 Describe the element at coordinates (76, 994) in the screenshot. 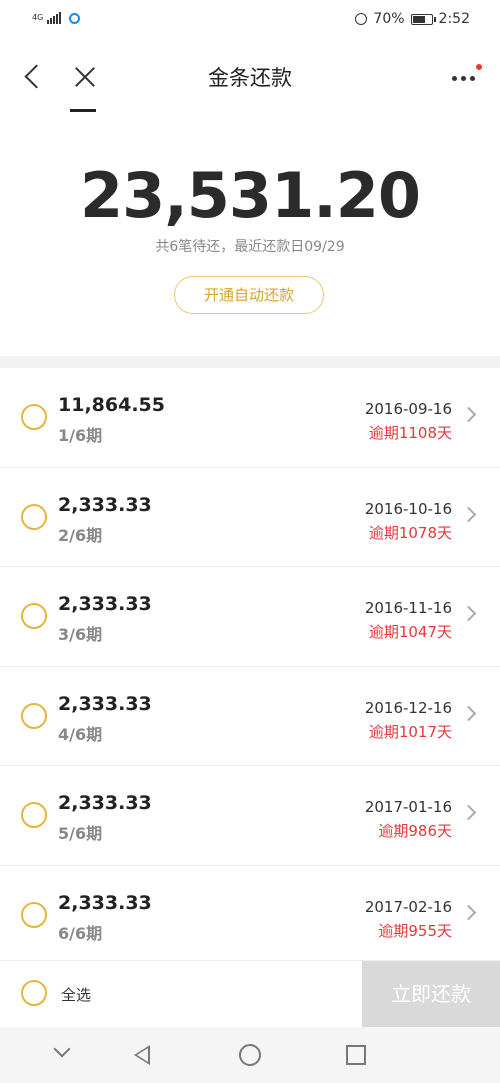

I see `select-all-label: 全选` at that location.